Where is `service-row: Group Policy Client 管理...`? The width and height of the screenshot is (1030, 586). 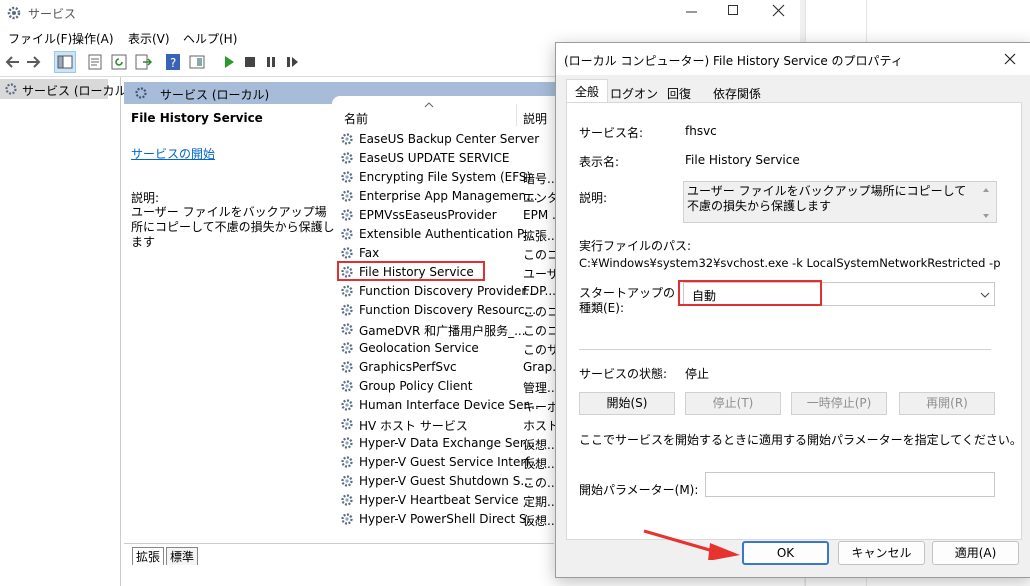 service-row: Group Policy Client 管理... is located at coordinates (447, 386).